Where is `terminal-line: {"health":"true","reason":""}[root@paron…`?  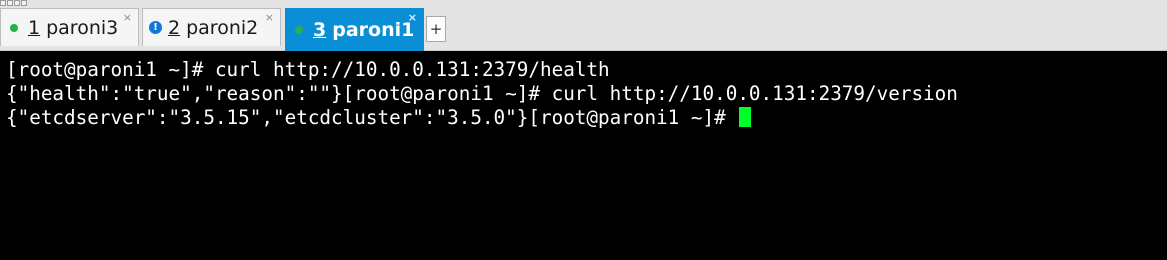
terminal-line: {"health":"true","reason":""}[root@paron… is located at coordinates (482, 93).